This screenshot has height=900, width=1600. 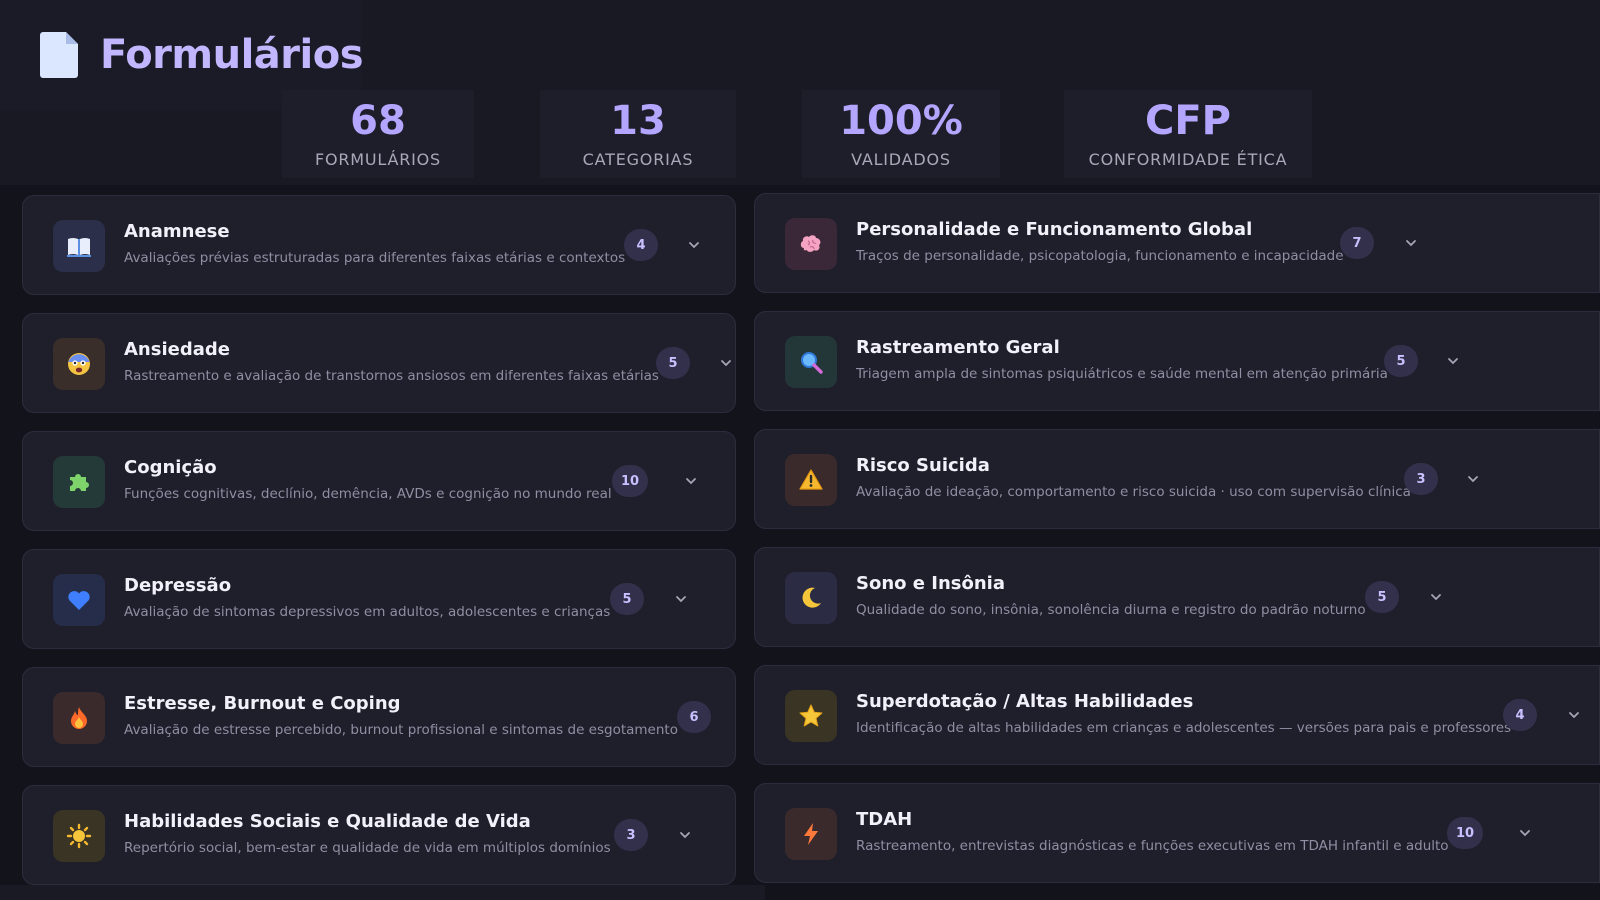 What do you see at coordinates (79, 482) in the screenshot?
I see `puzzle-icon` at bounding box center [79, 482].